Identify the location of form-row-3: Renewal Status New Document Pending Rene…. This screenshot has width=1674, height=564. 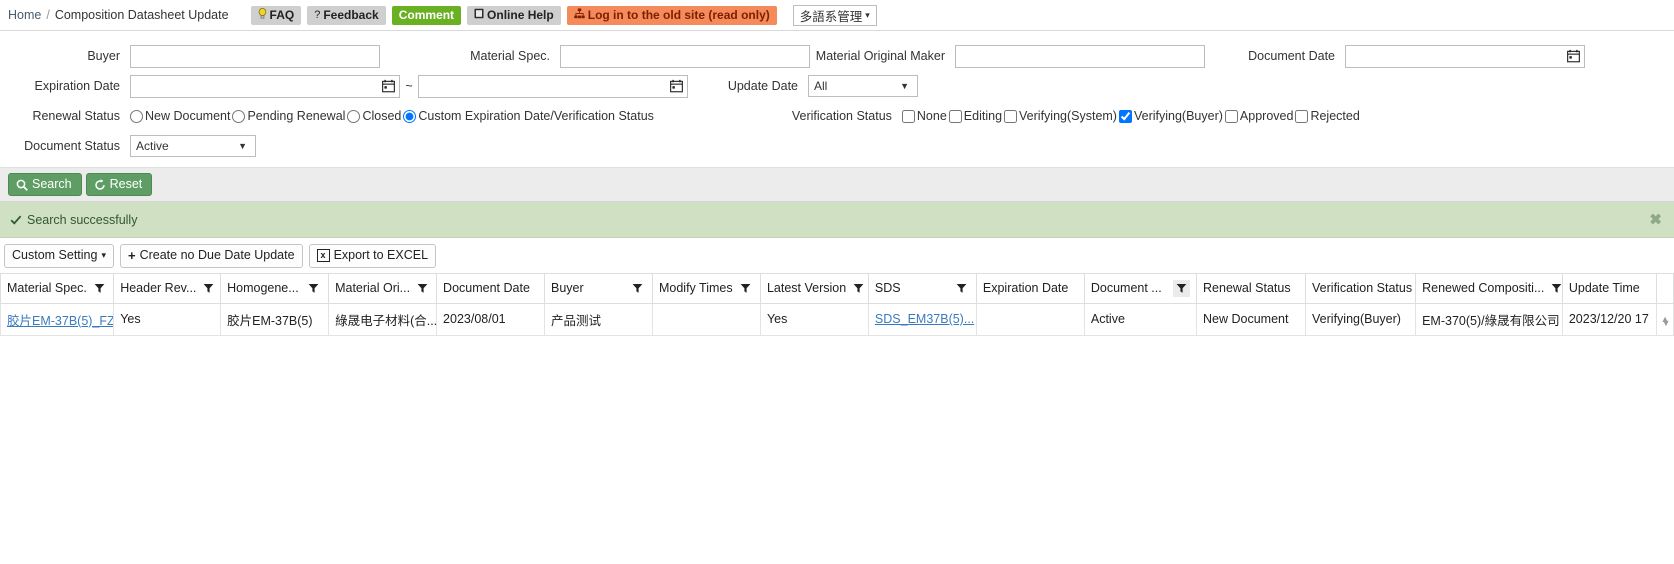
(837, 116).